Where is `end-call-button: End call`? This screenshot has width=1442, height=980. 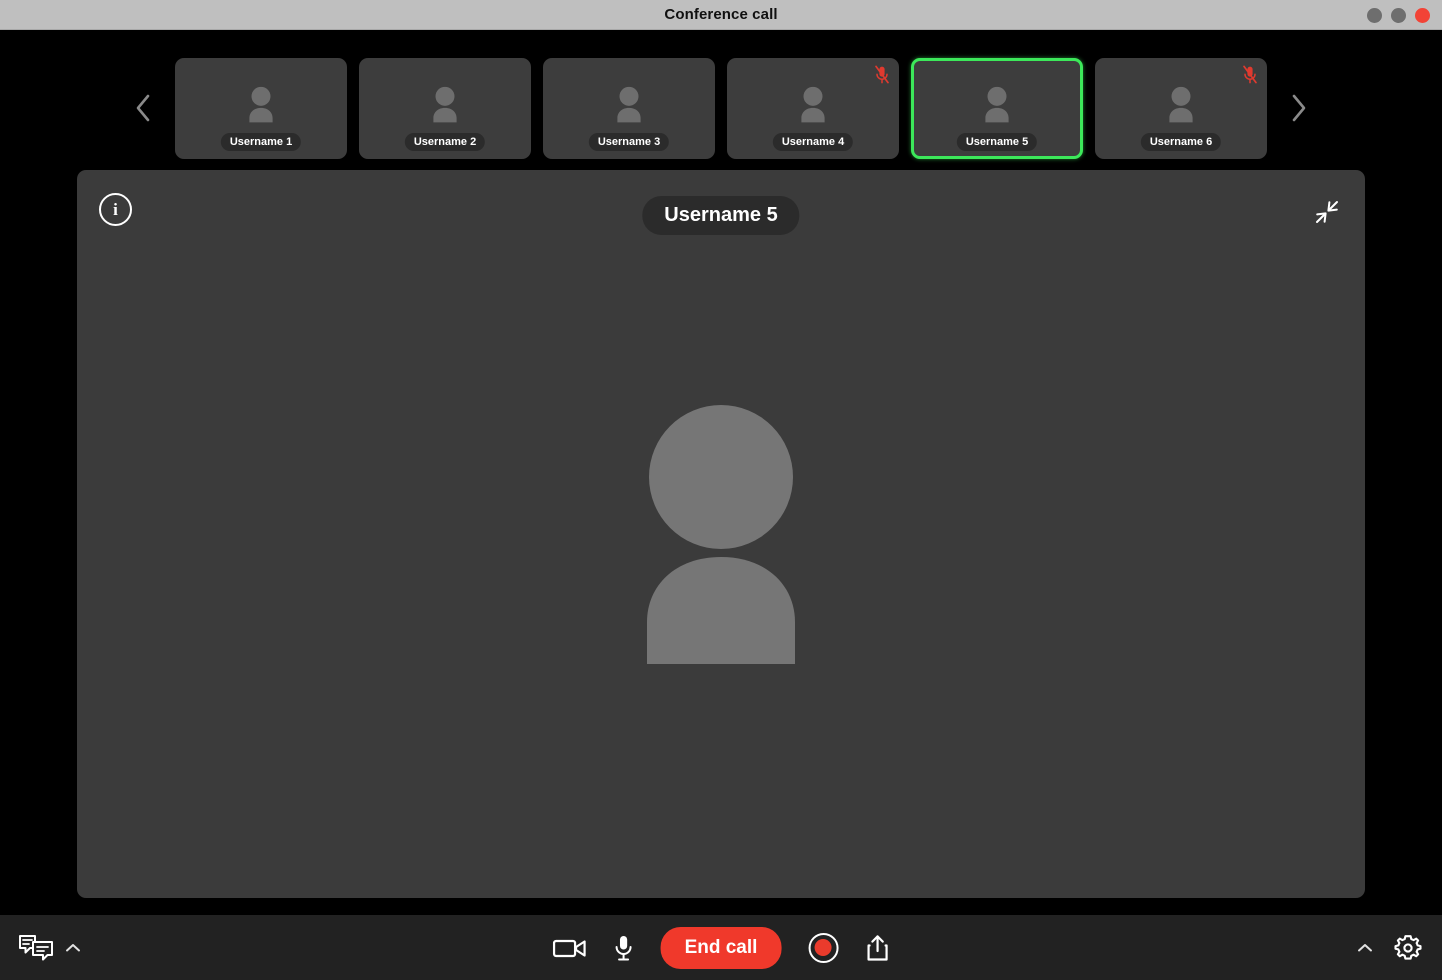
end-call-button: End call is located at coordinates (721, 947).